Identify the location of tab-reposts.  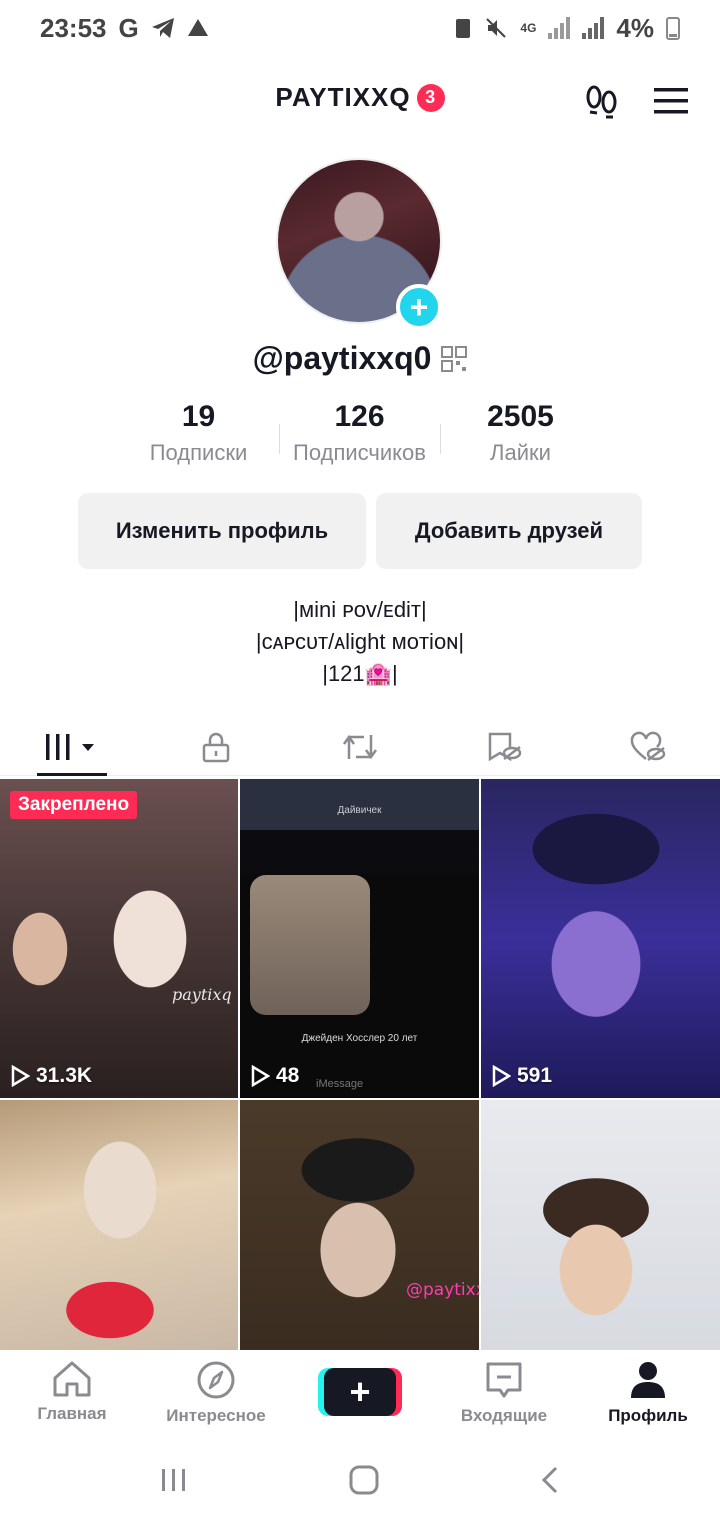
(360, 746).